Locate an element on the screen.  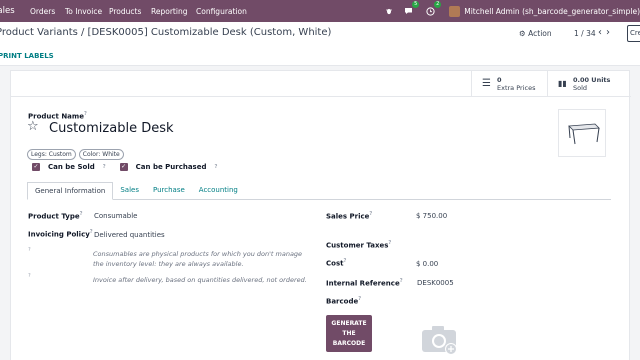
tab-accounting: Accounting is located at coordinates (218, 190).